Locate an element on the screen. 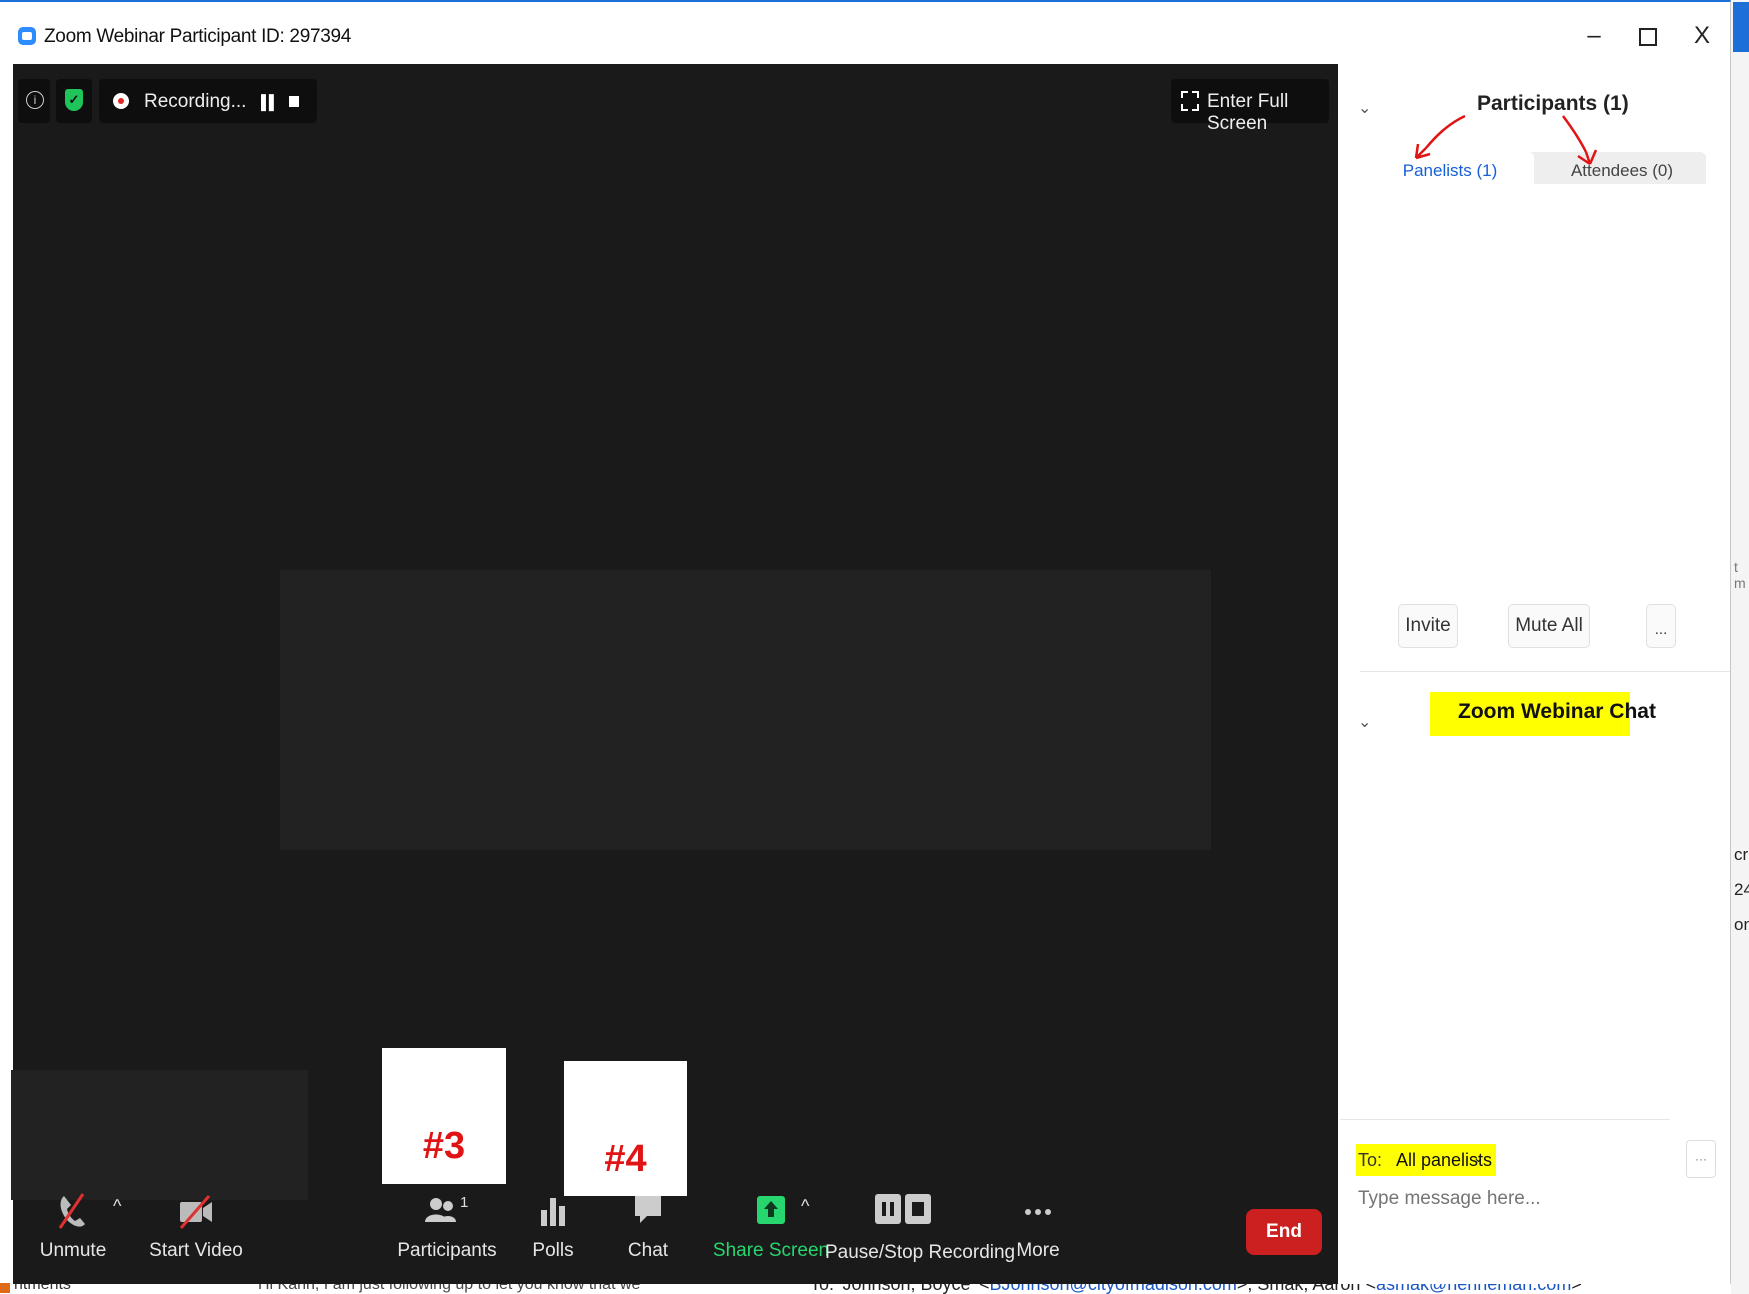 The width and height of the screenshot is (1749, 1294). background-accent-mark is located at coordinates (5, 1288).